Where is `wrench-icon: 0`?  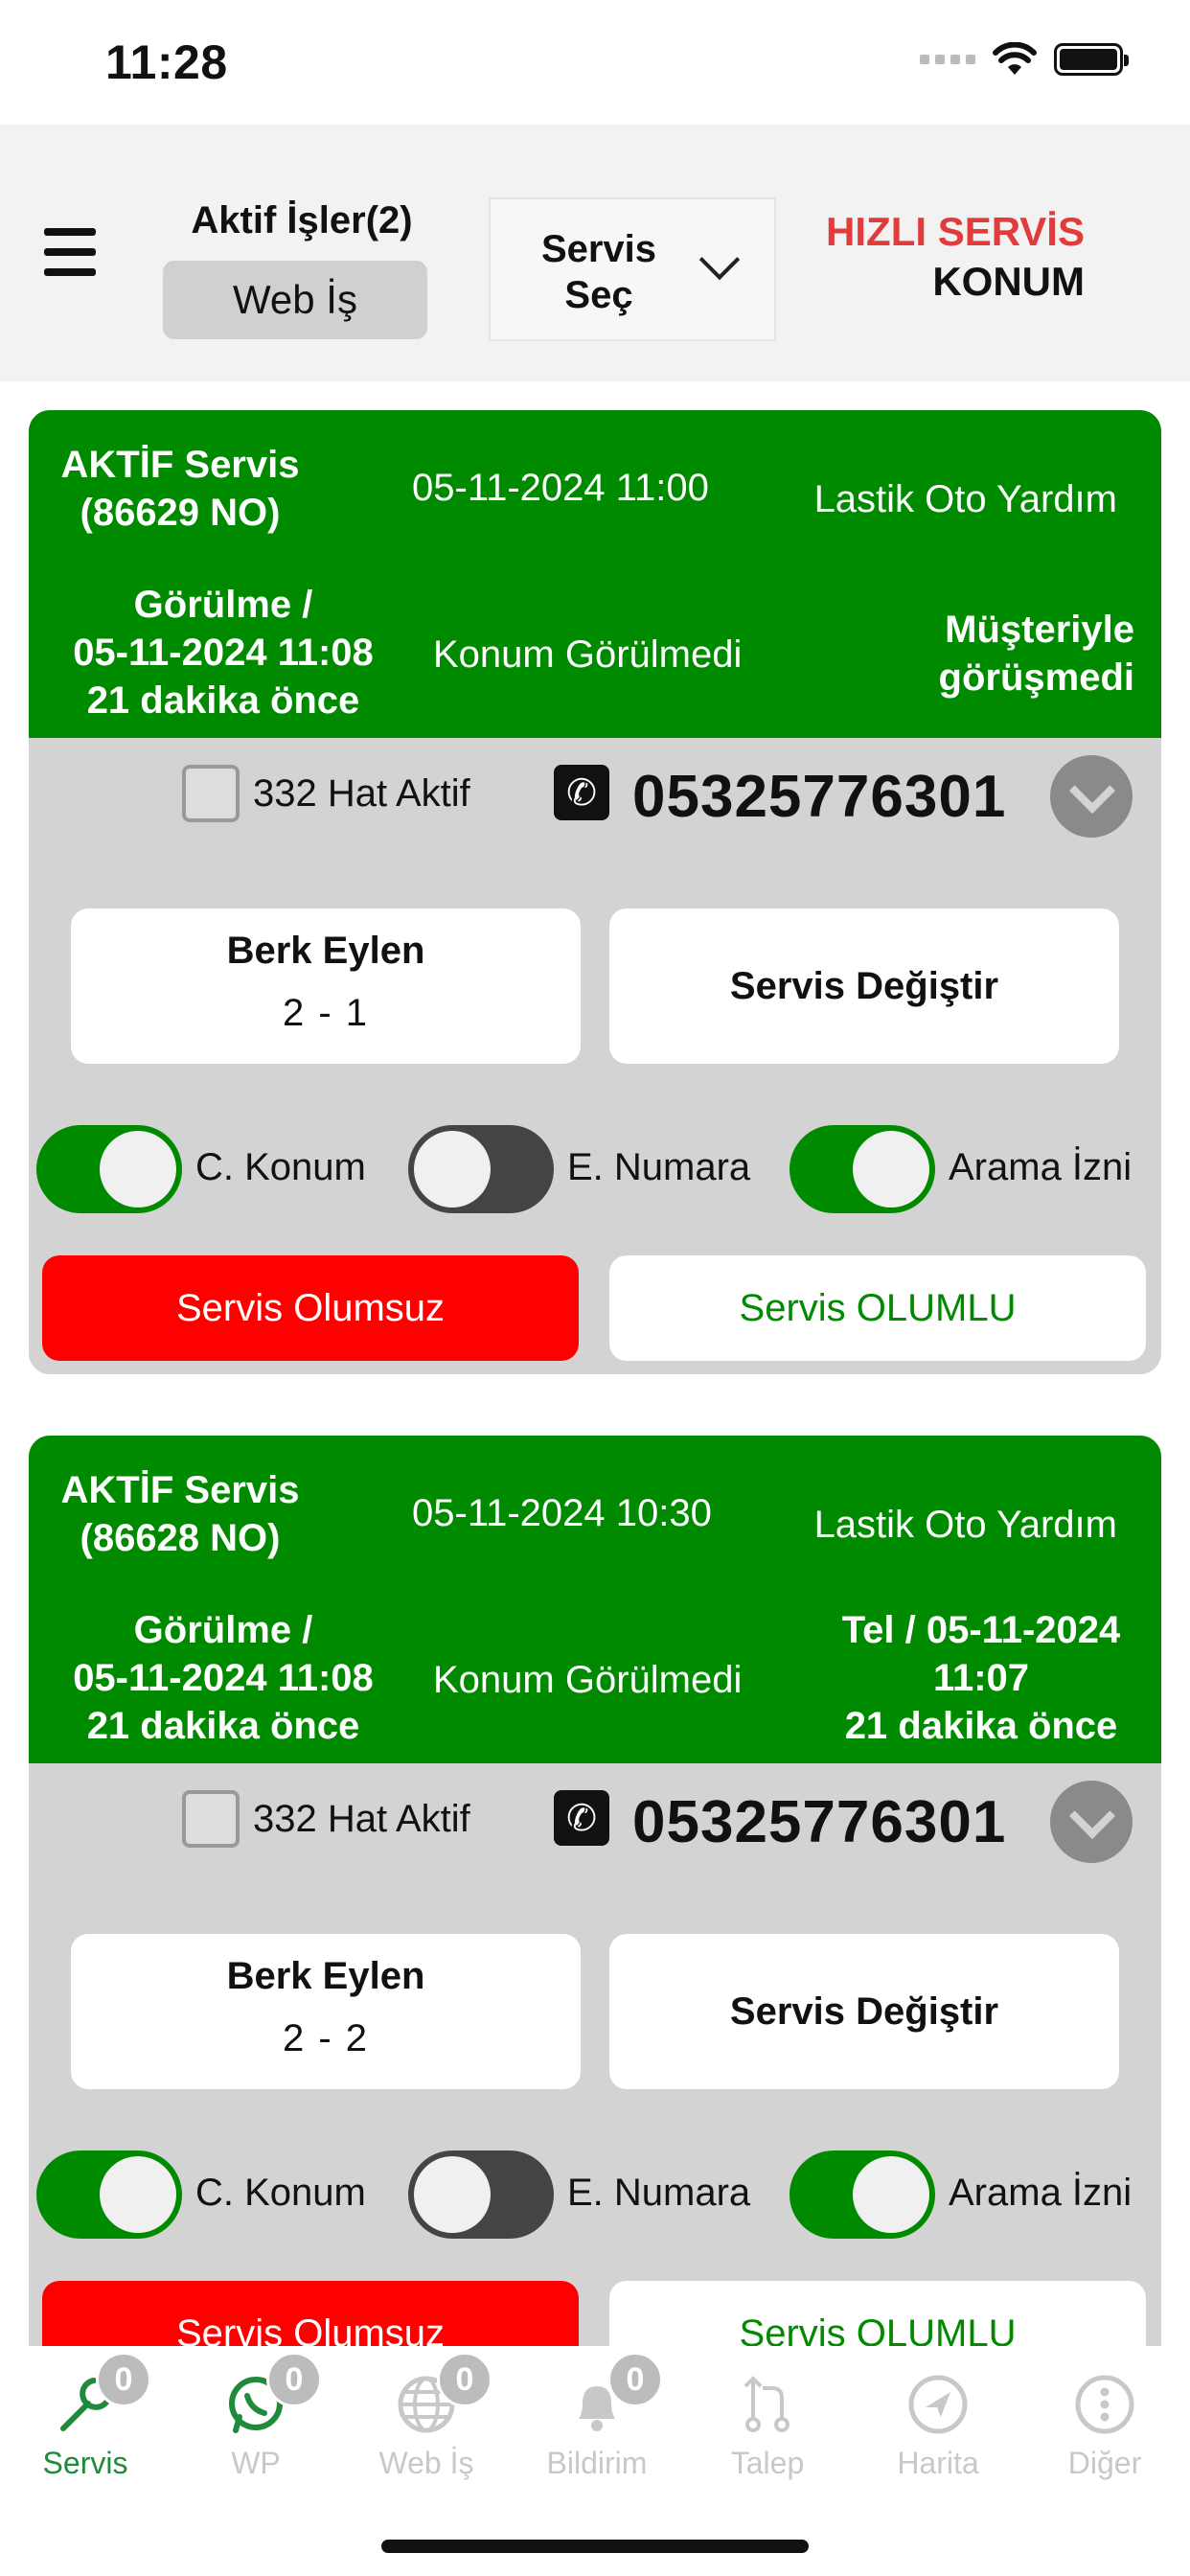 wrench-icon: 0 is located at coordinates (101, 2395).